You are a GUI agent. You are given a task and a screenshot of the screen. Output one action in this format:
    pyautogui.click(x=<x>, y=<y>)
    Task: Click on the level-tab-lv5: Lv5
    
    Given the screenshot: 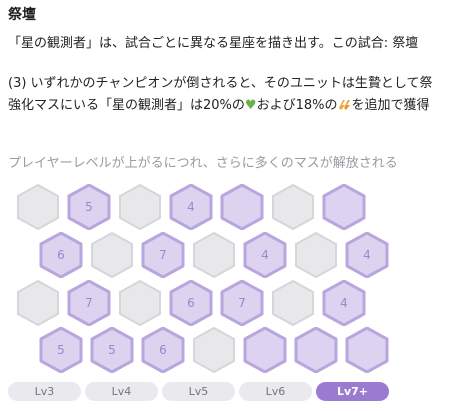 What is the action you would take?
    pyautogui.click(x=198, y=391)
    